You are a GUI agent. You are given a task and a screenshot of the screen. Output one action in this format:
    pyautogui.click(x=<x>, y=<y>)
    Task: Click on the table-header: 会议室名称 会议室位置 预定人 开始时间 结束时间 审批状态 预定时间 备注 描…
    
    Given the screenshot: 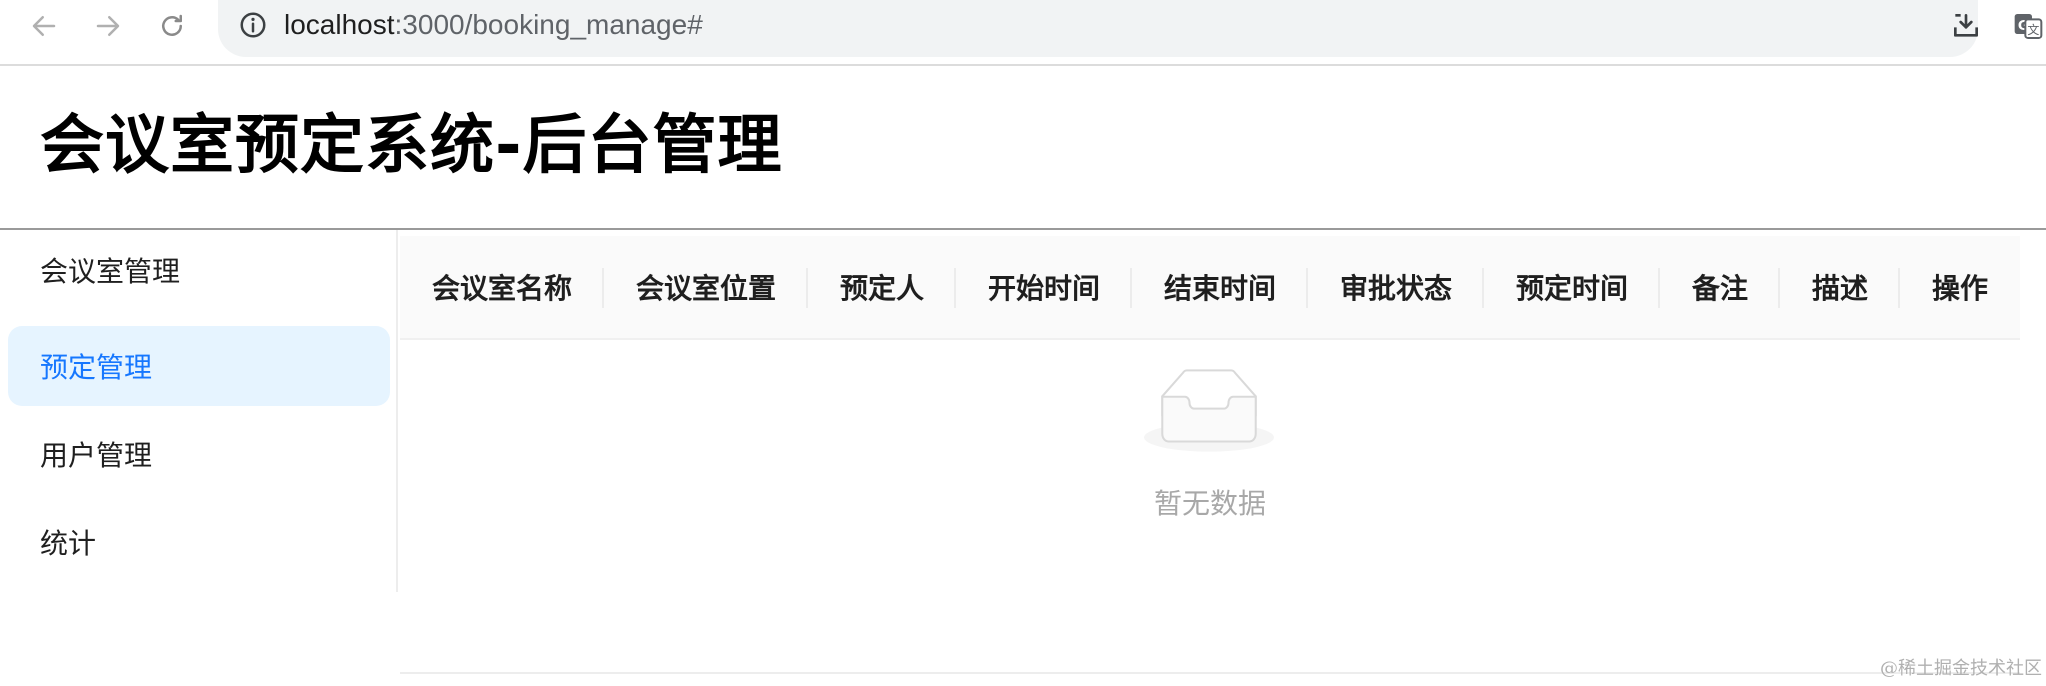 What is the action you would take?
    pyautogui.click(x=1210, y=288)
    